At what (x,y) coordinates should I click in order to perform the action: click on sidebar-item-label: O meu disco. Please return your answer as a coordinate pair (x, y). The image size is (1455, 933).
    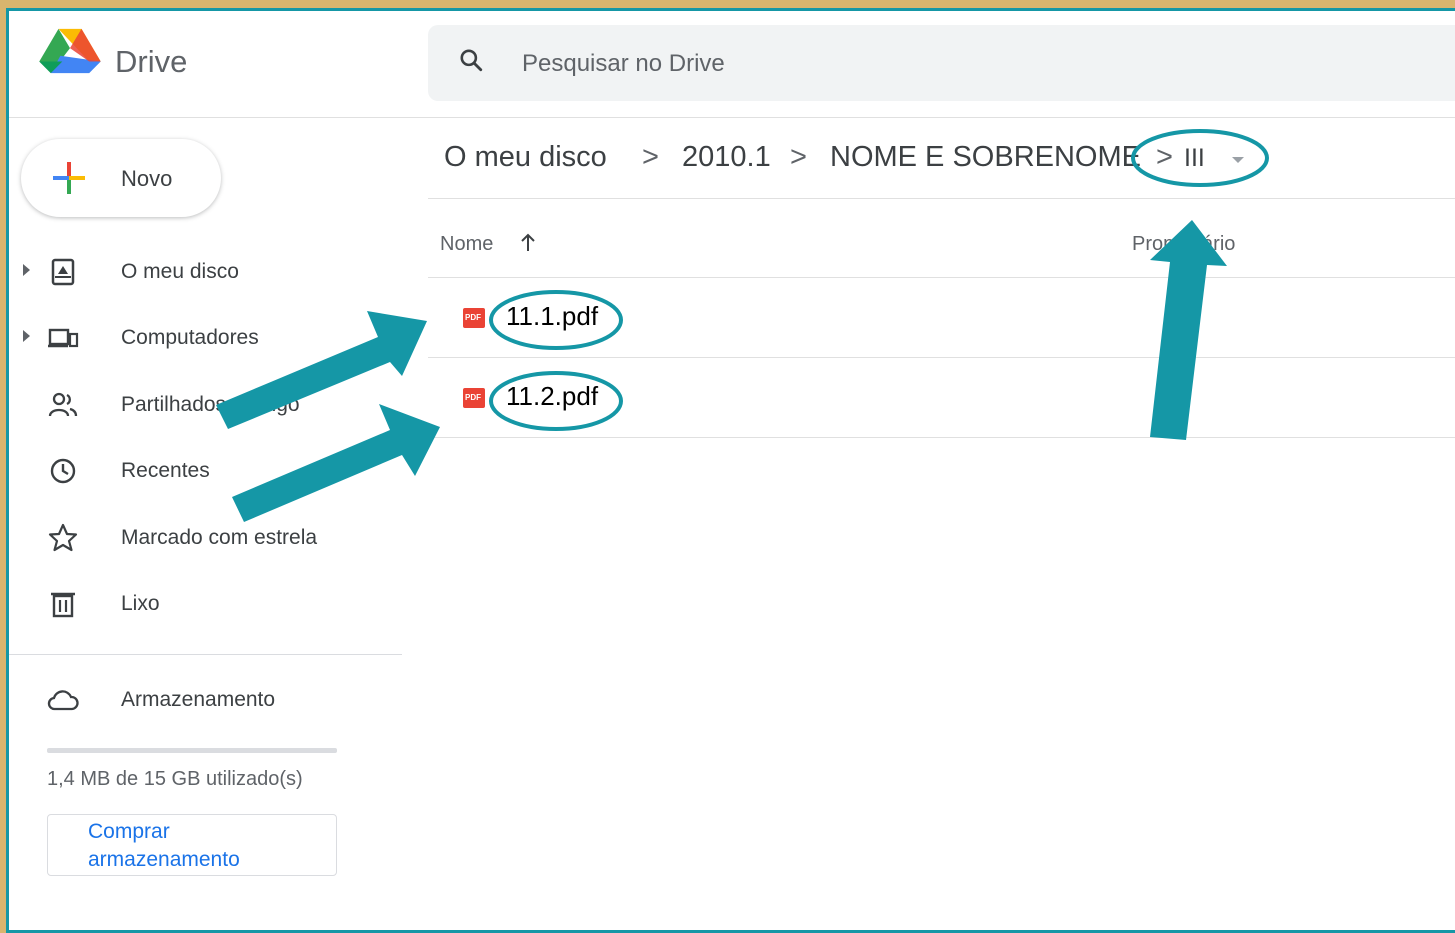
    Looking at the image, I should click on (180, 271).